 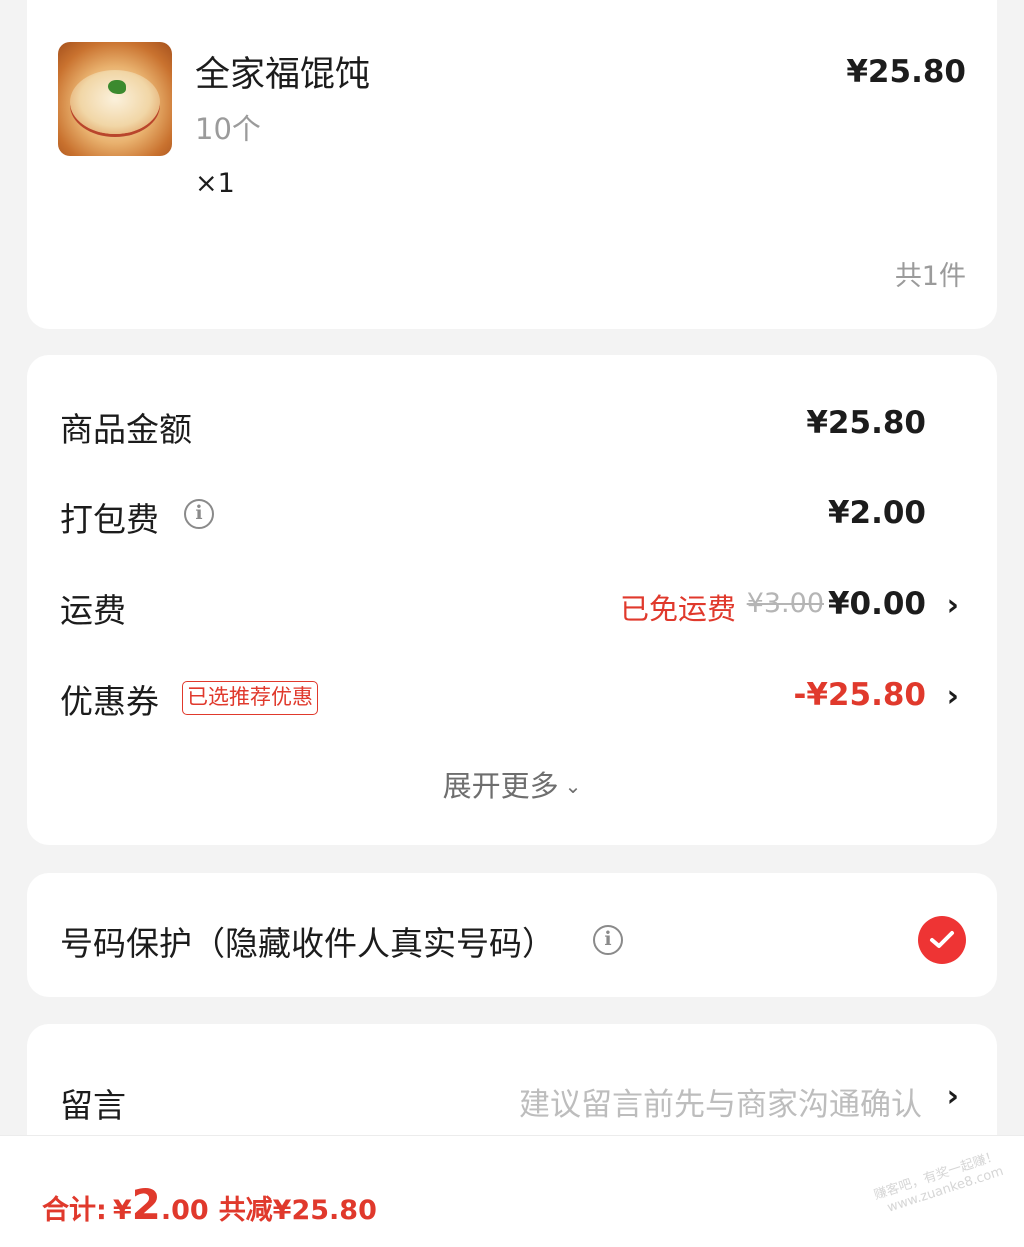 I want to click on item-count: 共1件, so click(x=930, y=276).